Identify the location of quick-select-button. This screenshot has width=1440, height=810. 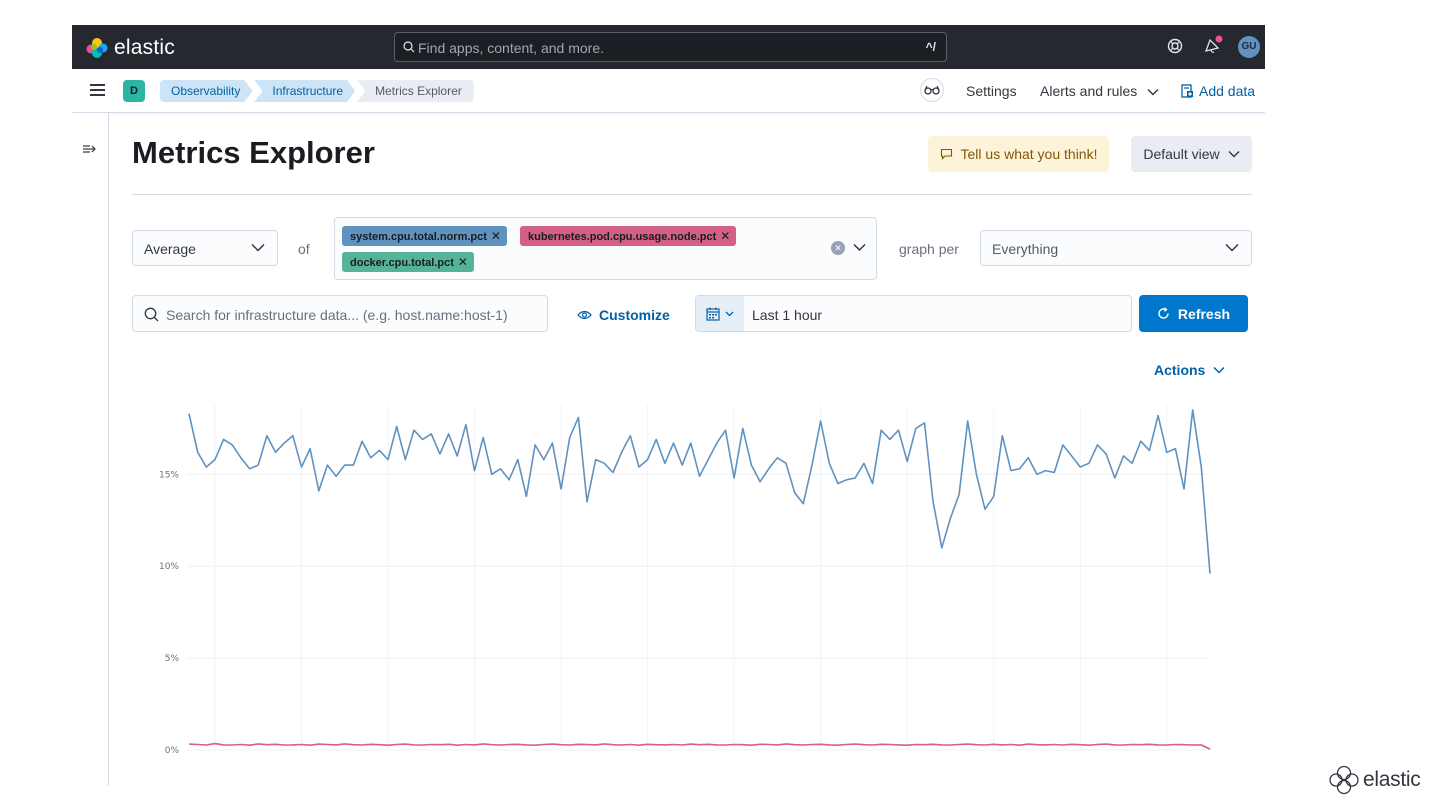
(720, 313).